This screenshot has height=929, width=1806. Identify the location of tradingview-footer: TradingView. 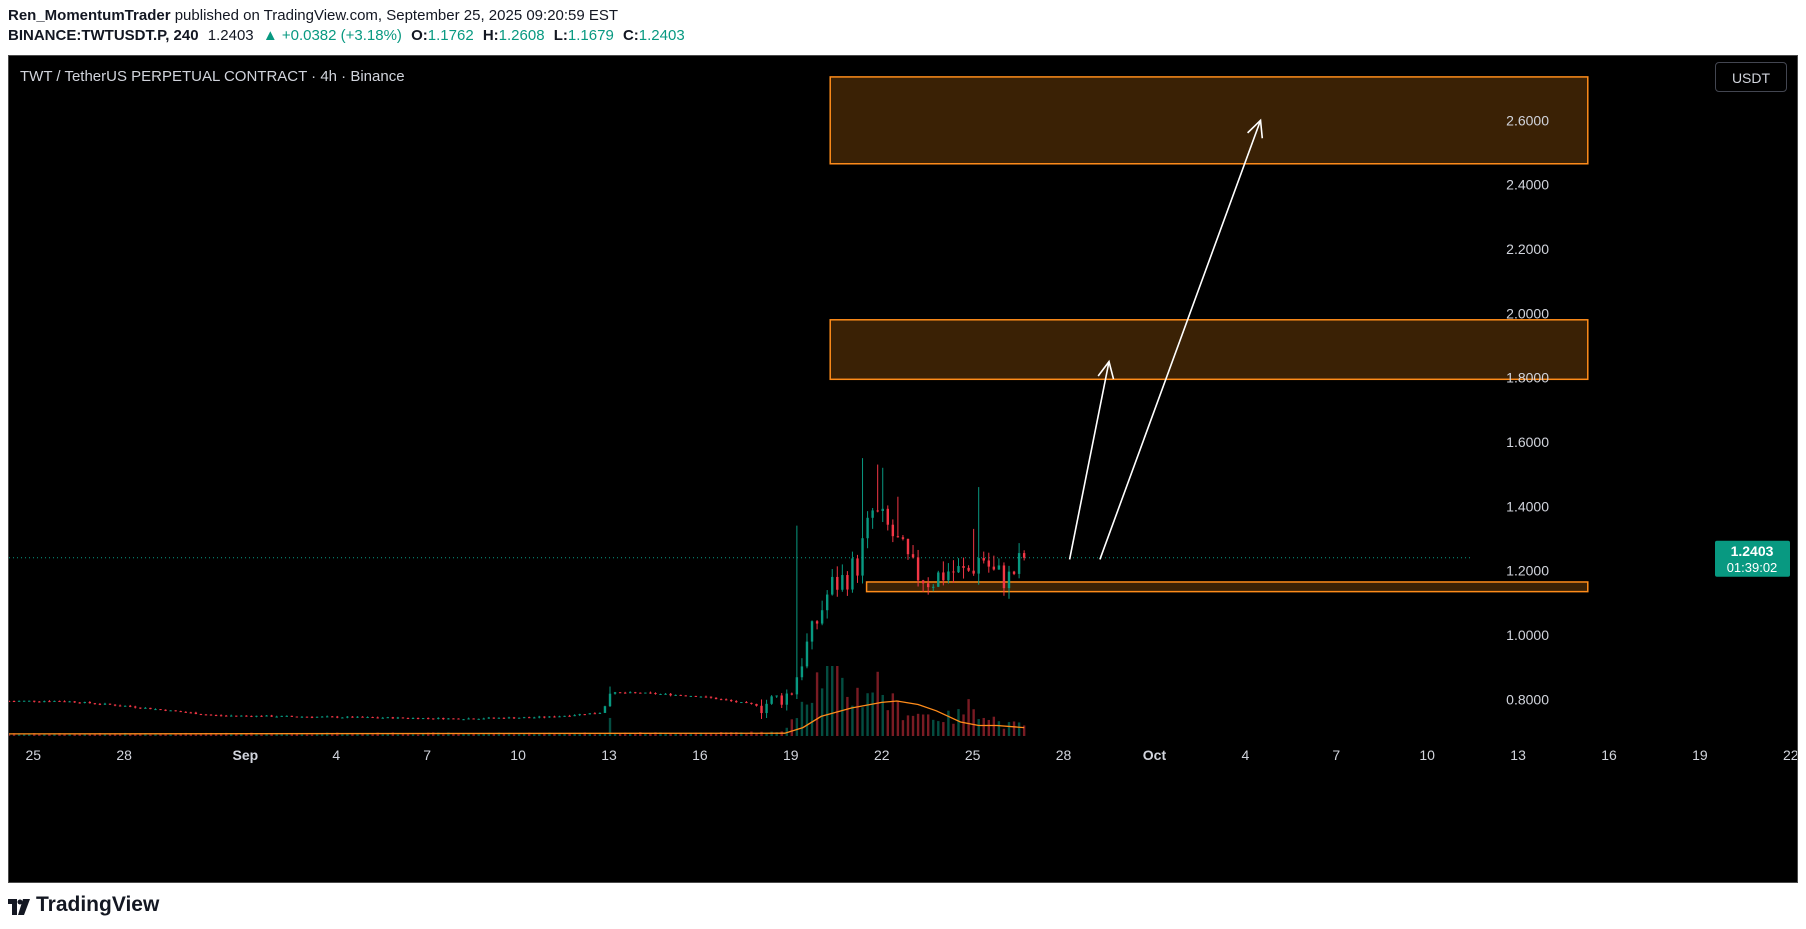
(83, 905).